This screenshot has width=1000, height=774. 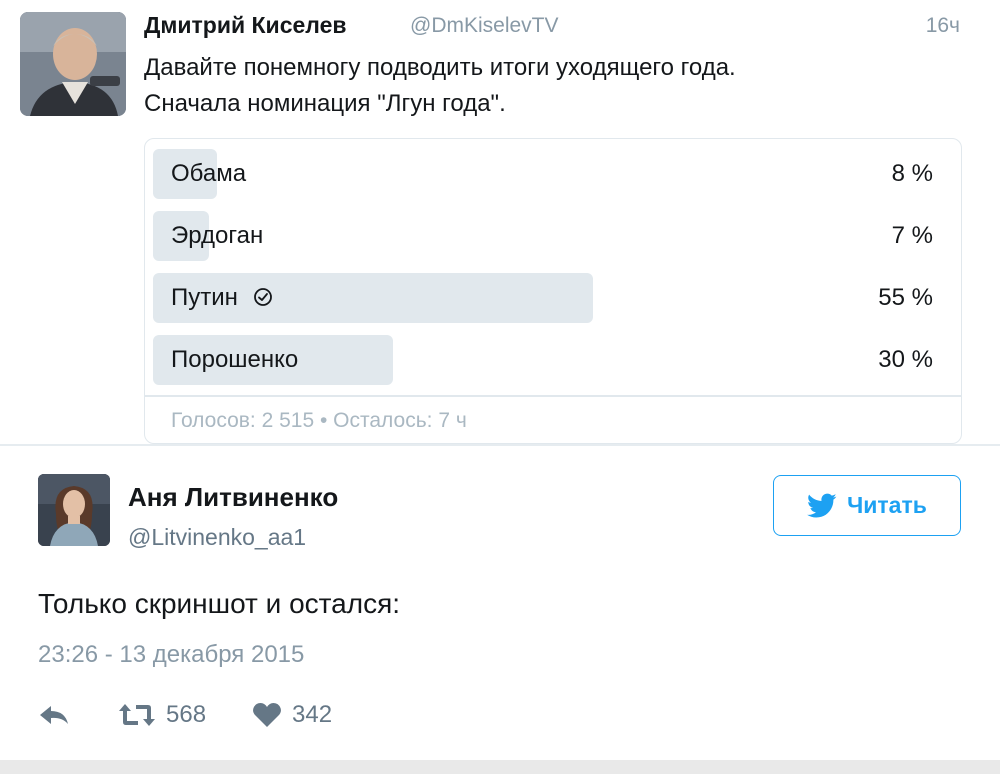 I want to click on poll-option-percent: 30 %, so click(x=905, y=359).